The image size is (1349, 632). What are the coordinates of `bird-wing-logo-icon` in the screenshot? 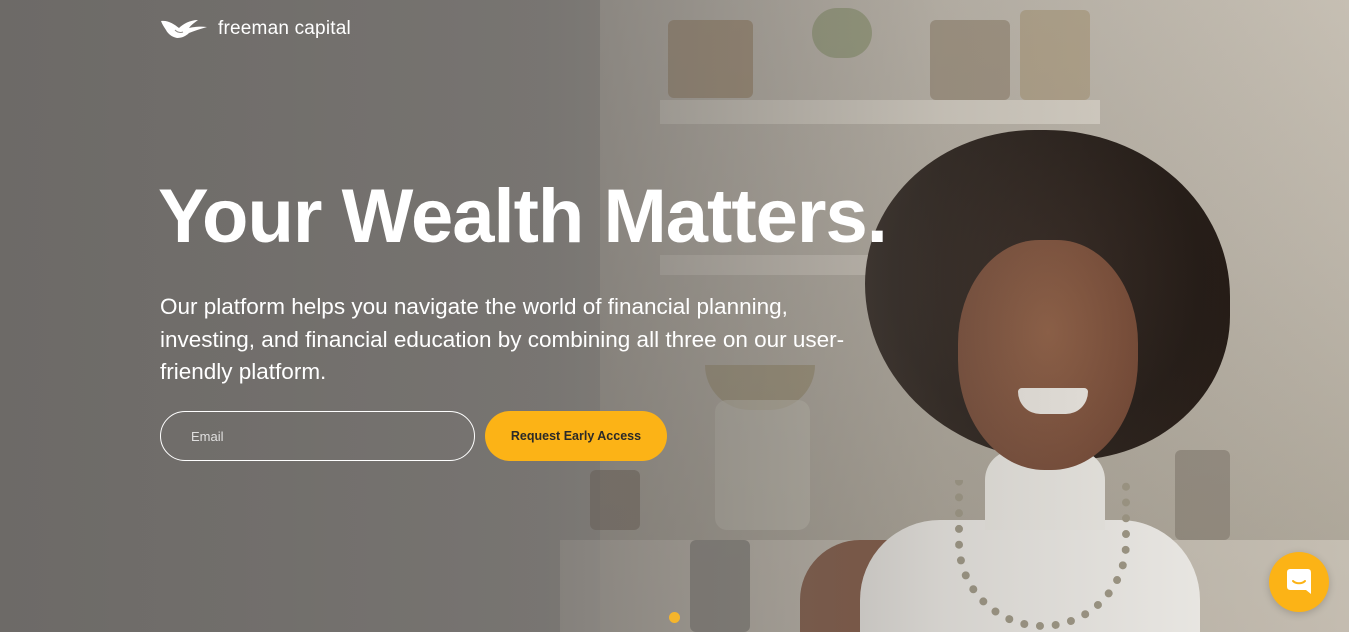 It's located at (184, 29).